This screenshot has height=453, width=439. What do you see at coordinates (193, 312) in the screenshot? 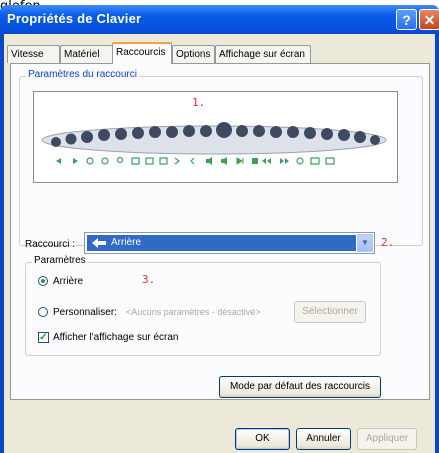
I see `custom-settings-placeholder: <Aucuns paramètres - désactivé>` at bounding box center [193, 312].